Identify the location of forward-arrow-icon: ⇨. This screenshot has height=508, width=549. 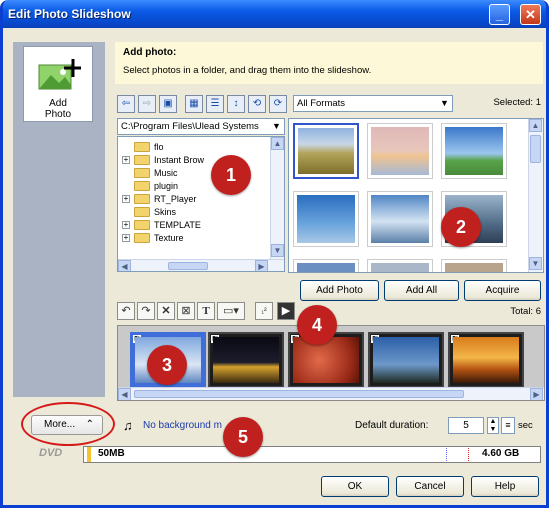
(147, 104).